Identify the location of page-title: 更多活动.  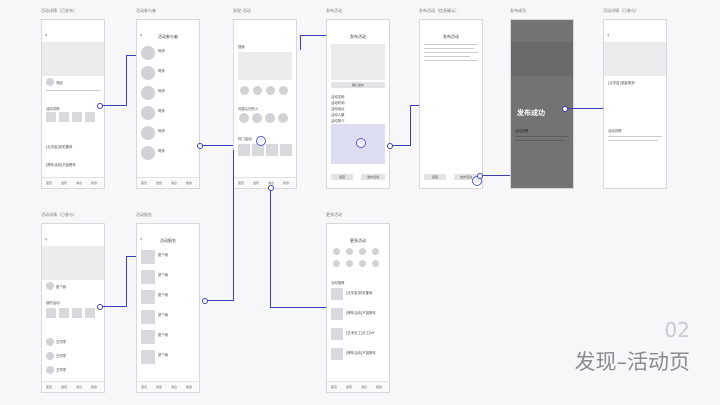
(358, 240).